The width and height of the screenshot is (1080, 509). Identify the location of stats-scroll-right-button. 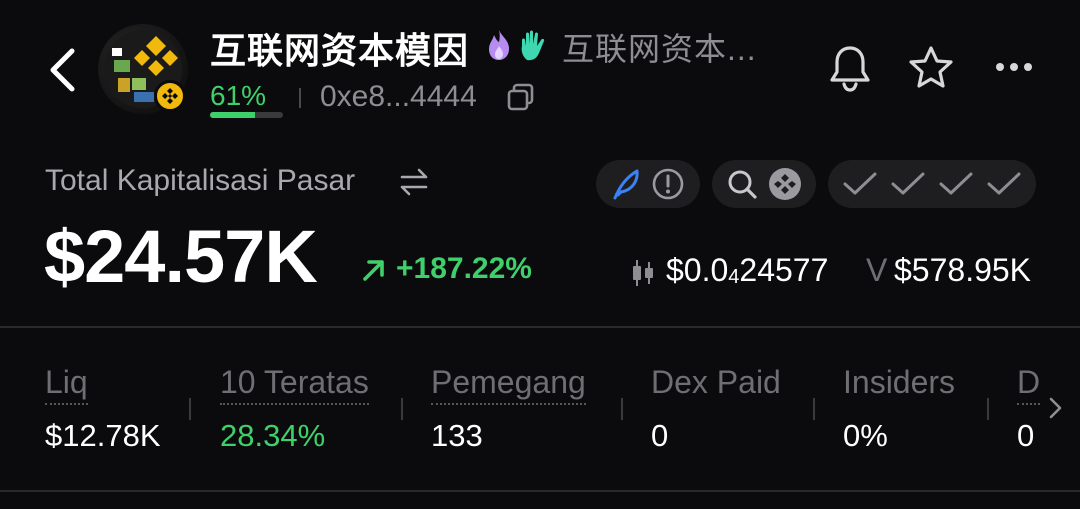
(1055, 408).